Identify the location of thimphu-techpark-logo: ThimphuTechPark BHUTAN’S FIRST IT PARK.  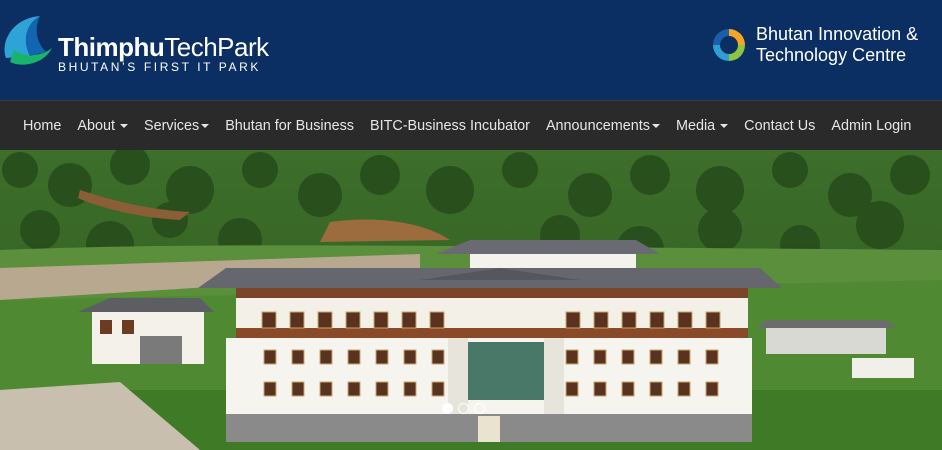
(134, 43).